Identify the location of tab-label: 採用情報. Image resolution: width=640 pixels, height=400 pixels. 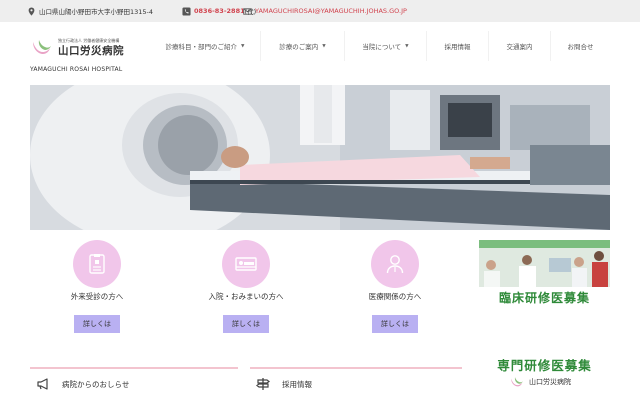
(297, 384).